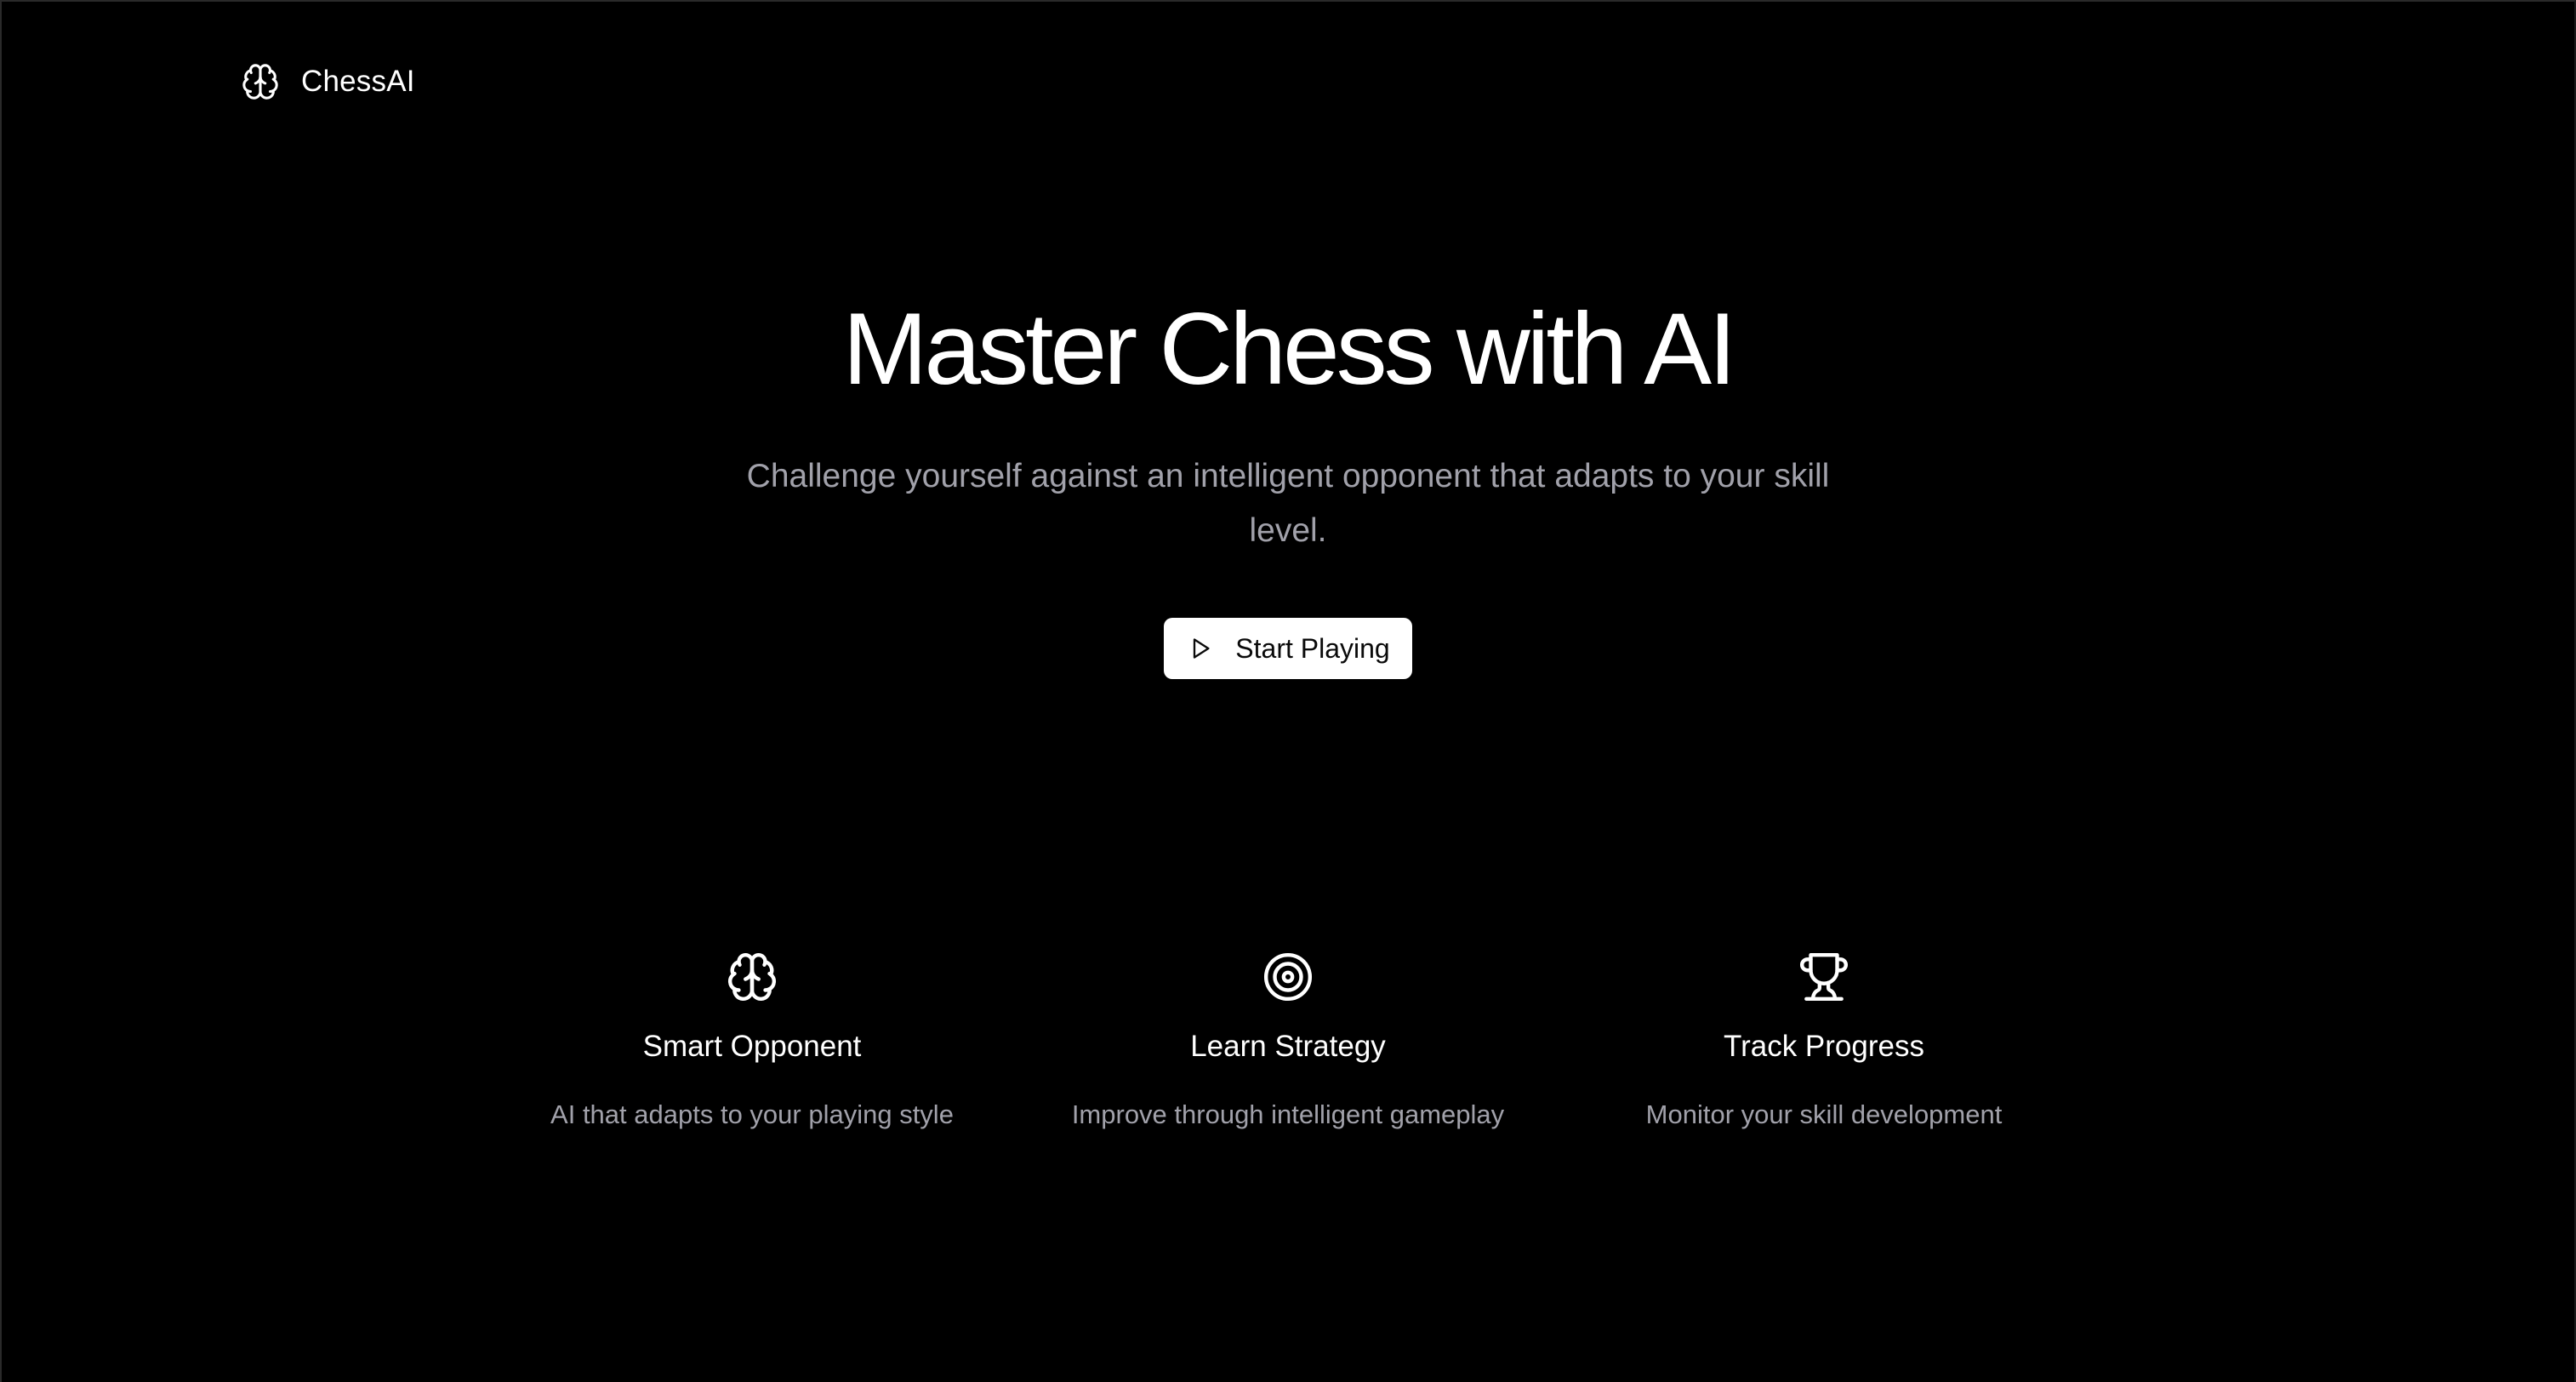 Image resolution: width=2576 pixels, height=1382 pixels. What do you see at coordinates (1288, 1114) in the screenshot?
I see `feature-description: Improve through intelligent gameplay` at bounding box center [1288, 1114].